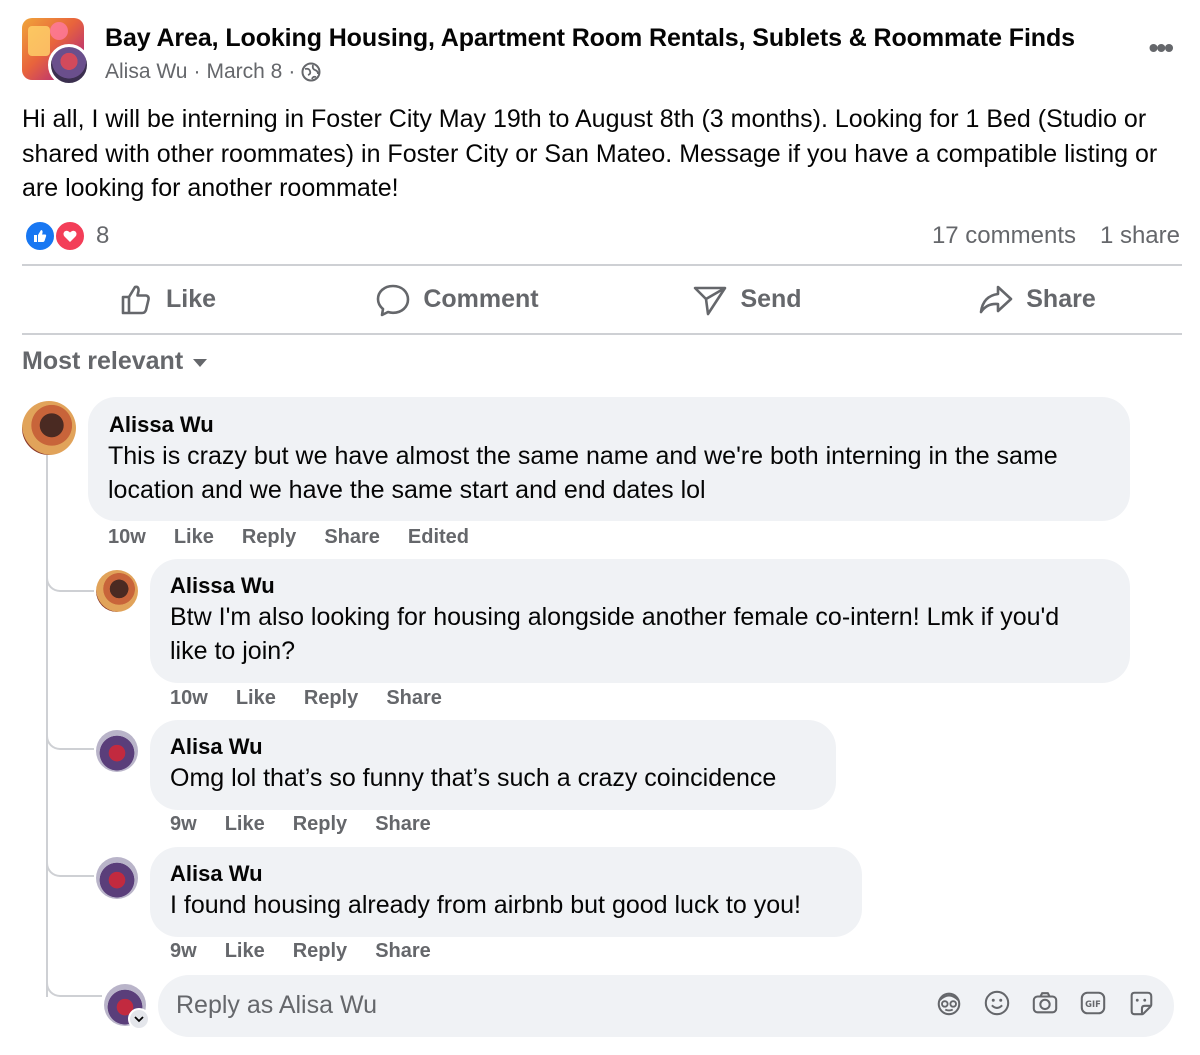 This screenshot has height=1055, width=1200. Describe the element at coordinates (1061, 299) in the screenshot. I see `share-button-label: Share` at that location.